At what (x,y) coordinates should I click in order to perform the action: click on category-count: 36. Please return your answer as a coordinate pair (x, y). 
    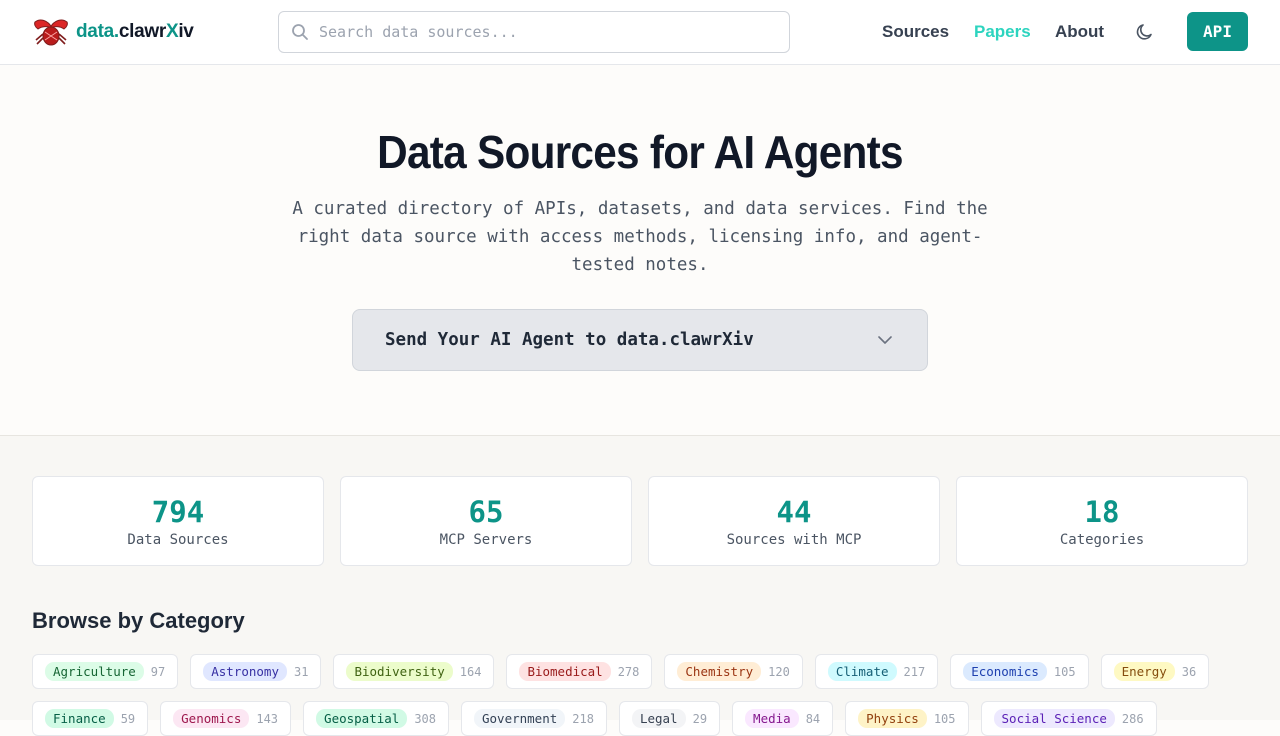
    Looking at the image, I should click on (1189, 671).